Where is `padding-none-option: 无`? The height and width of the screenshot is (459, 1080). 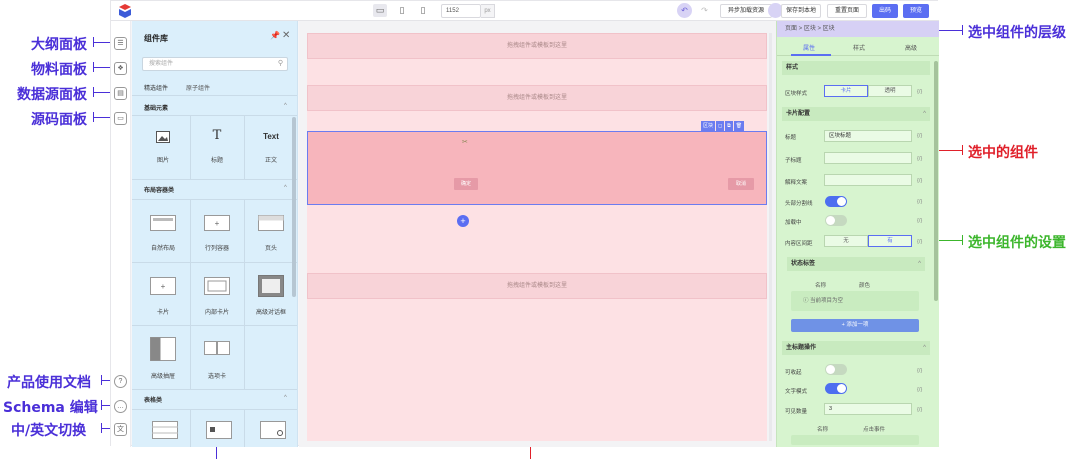
padding-none-option: 无 is located at coordinates (846, 241).